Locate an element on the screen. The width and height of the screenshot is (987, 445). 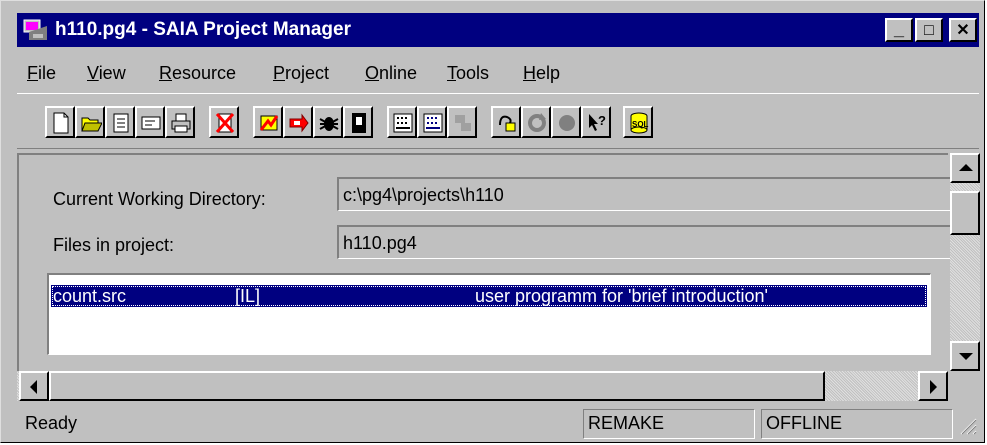
title-bar: h110.pg4 - SAIA Project Manager _ □ ✕ is located at coordinates (498, 30).